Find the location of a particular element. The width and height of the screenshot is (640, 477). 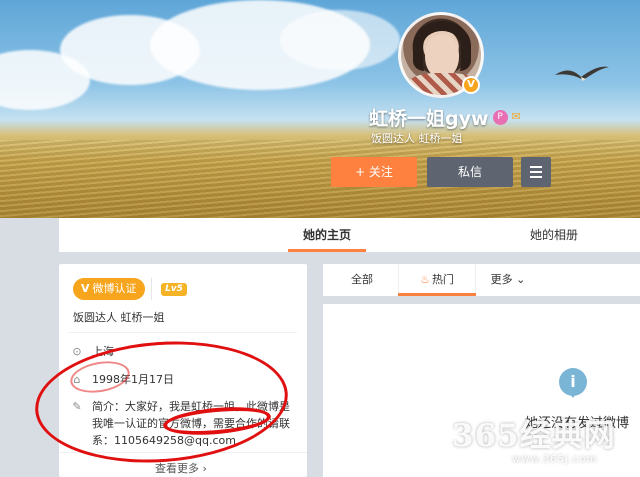

level-badge: Lv5 is located at coordinates (174, 289).